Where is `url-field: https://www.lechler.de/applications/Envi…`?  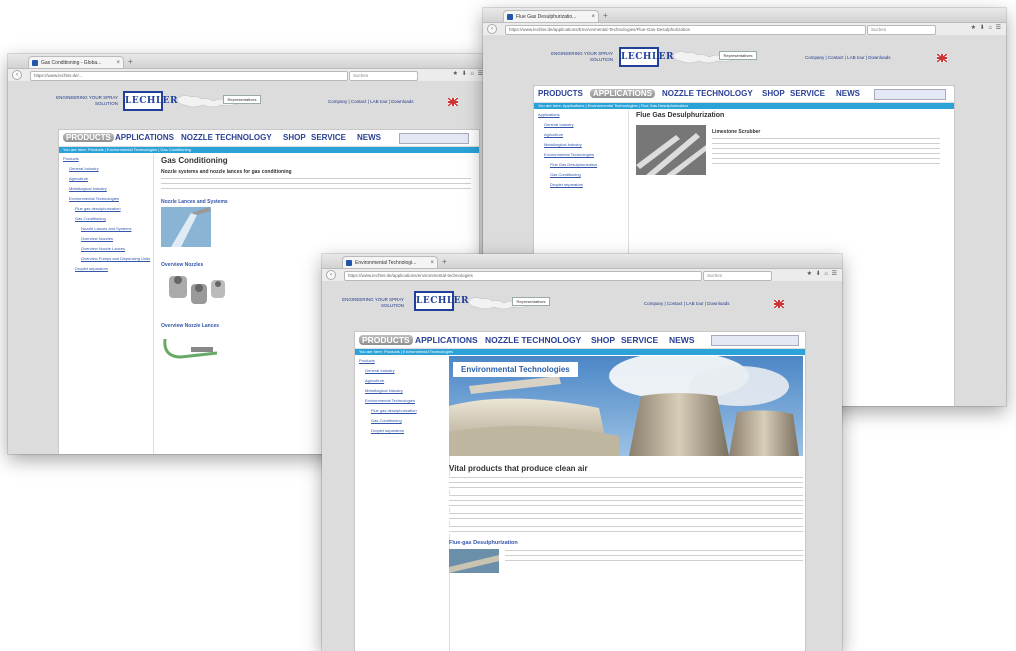
url-field: https://www.lechler.de/applications/Envi… is located at coordinates (685, 30).